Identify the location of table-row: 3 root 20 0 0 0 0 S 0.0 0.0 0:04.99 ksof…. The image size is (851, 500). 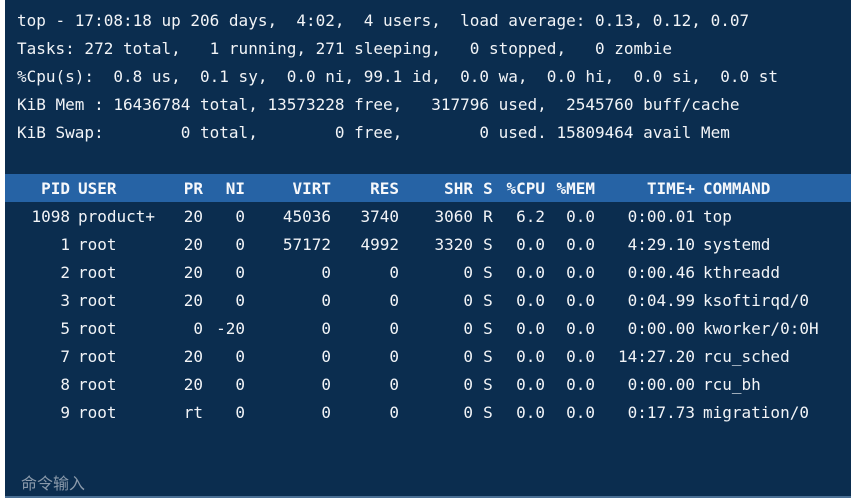
(428, 300).